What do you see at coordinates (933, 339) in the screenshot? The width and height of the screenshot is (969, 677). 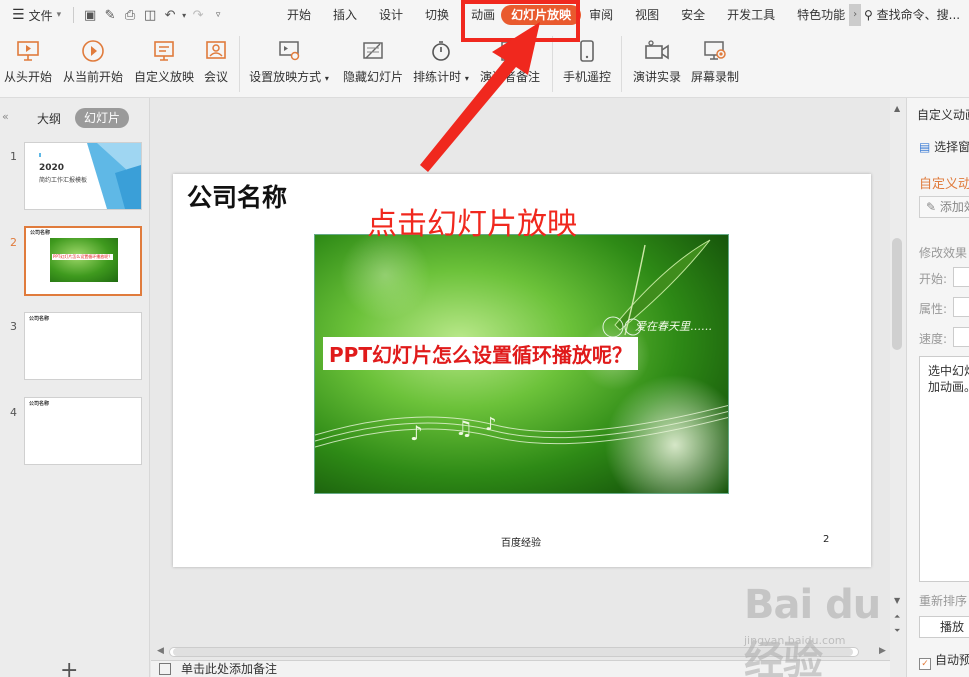 I see `speed-label: 速度:` at bounding box center [933, 339].